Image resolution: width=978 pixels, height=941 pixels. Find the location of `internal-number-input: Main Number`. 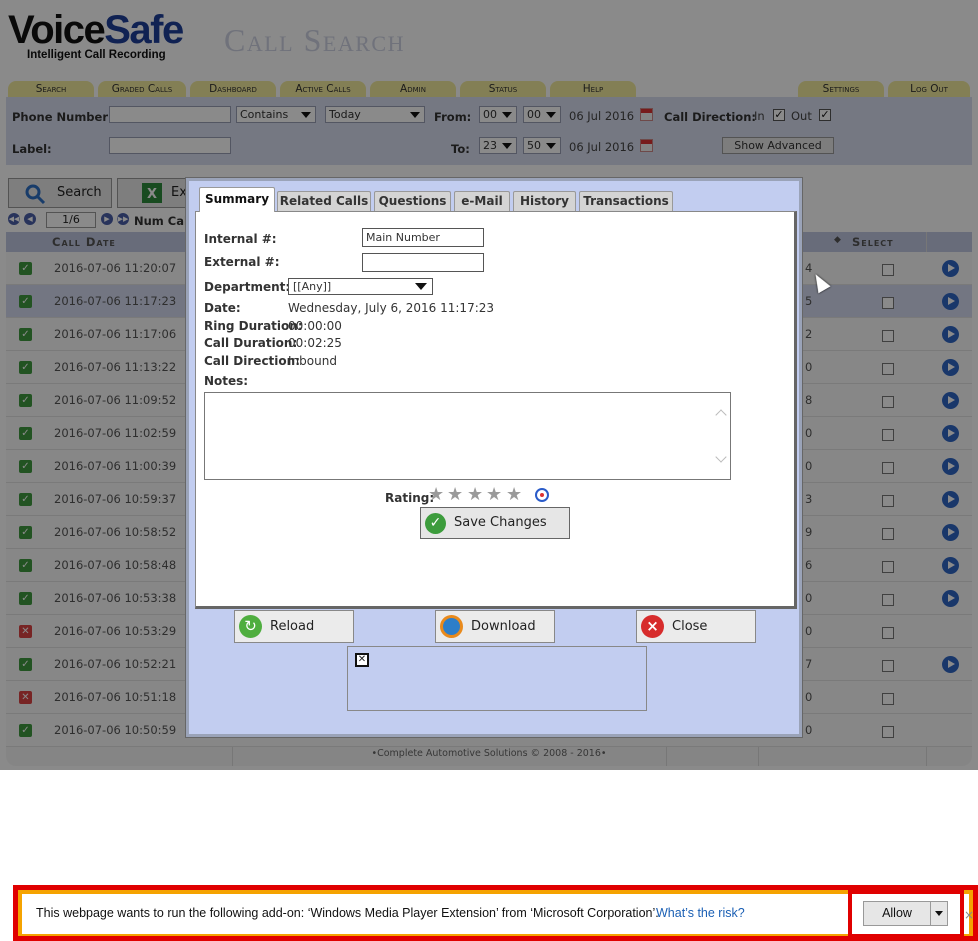

internal-number-input: Main Number is located at coordinates (423, 237).